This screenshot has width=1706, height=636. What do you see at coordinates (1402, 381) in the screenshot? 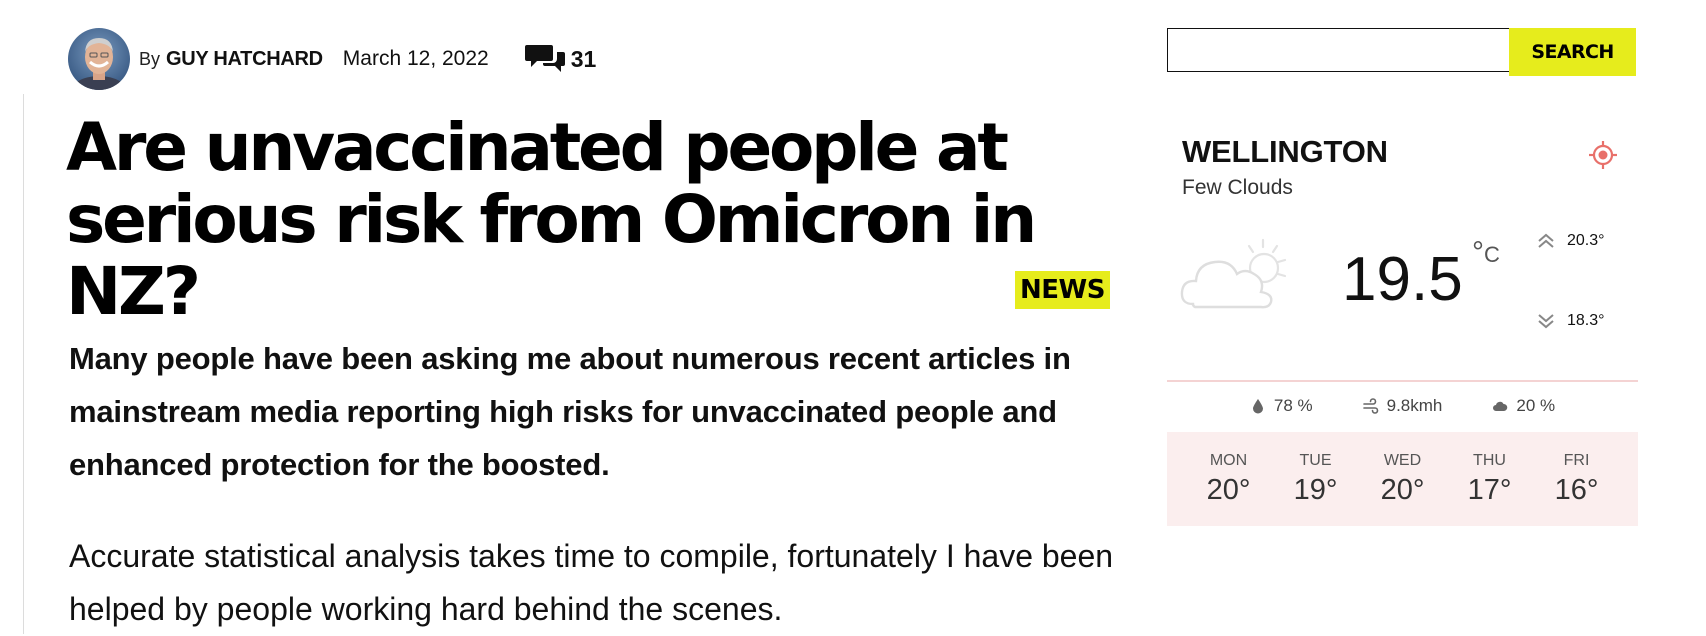
I see `weather-divider` at bounding box center [1402, 381].